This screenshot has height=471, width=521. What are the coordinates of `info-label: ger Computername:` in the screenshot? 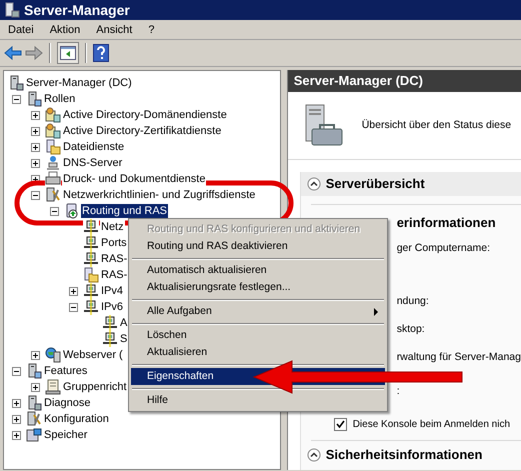 It's located at (444, 248).